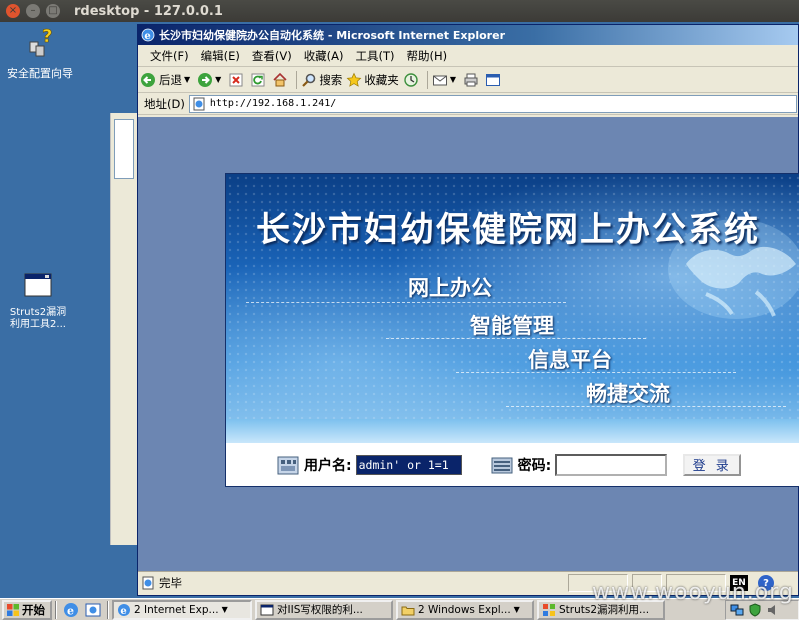 Image resolution: width=799 pixels, height=620 pixels. I want to click on background-window, so click(124, 329).